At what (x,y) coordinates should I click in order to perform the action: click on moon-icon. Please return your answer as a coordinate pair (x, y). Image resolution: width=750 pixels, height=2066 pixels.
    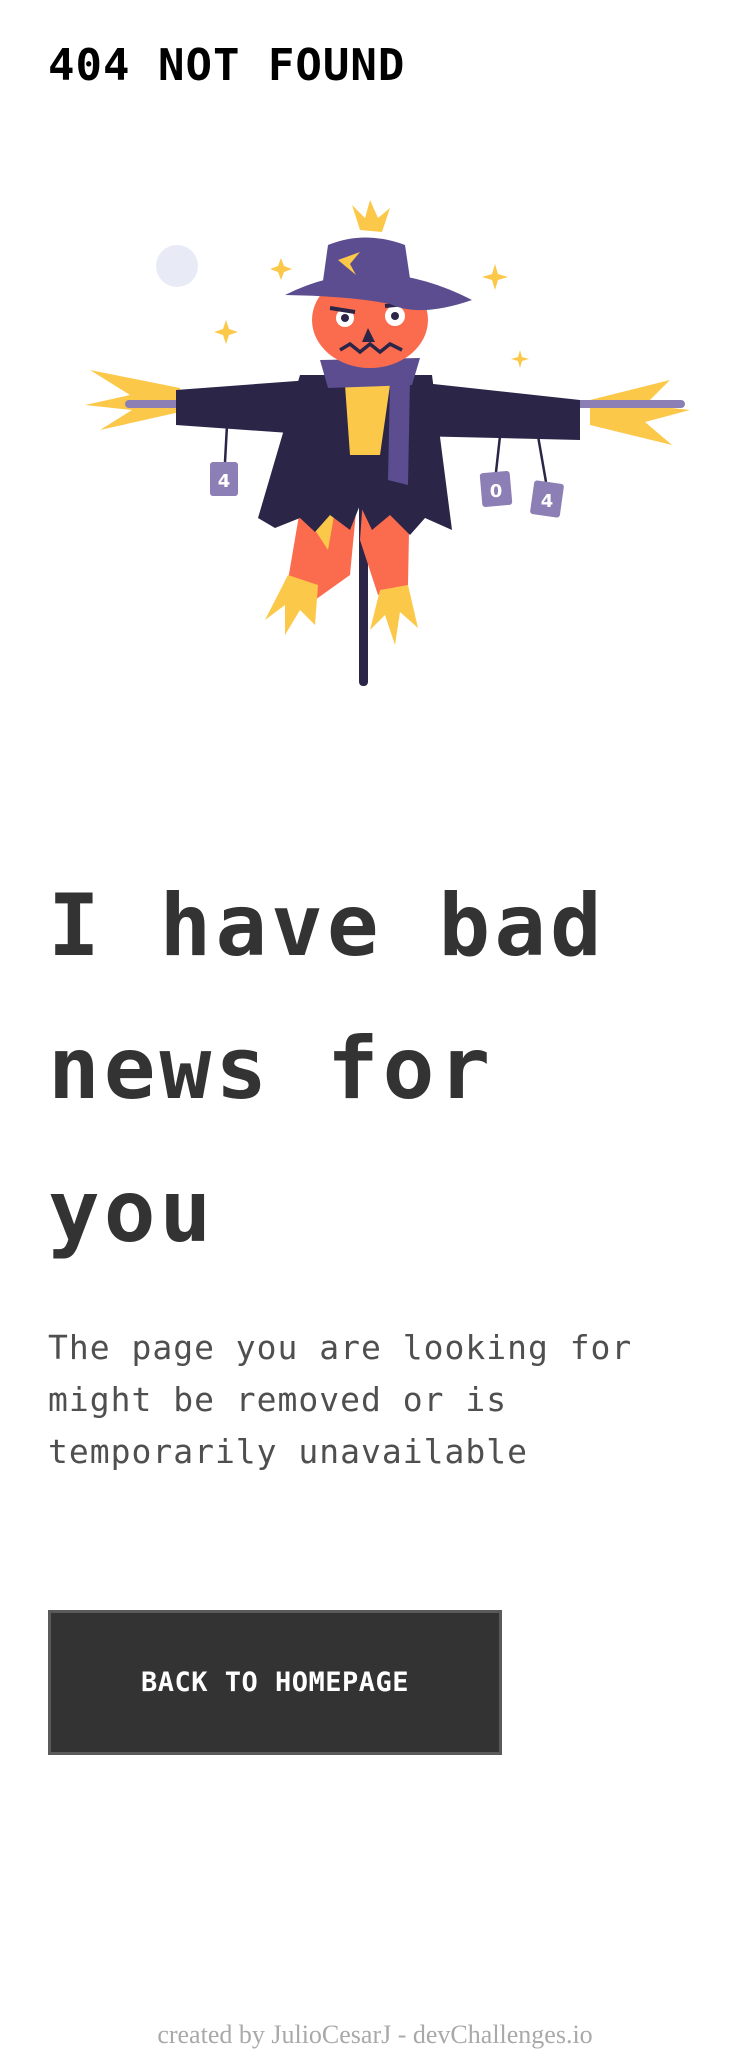
    Looking at the image, I should click on (177, 266).